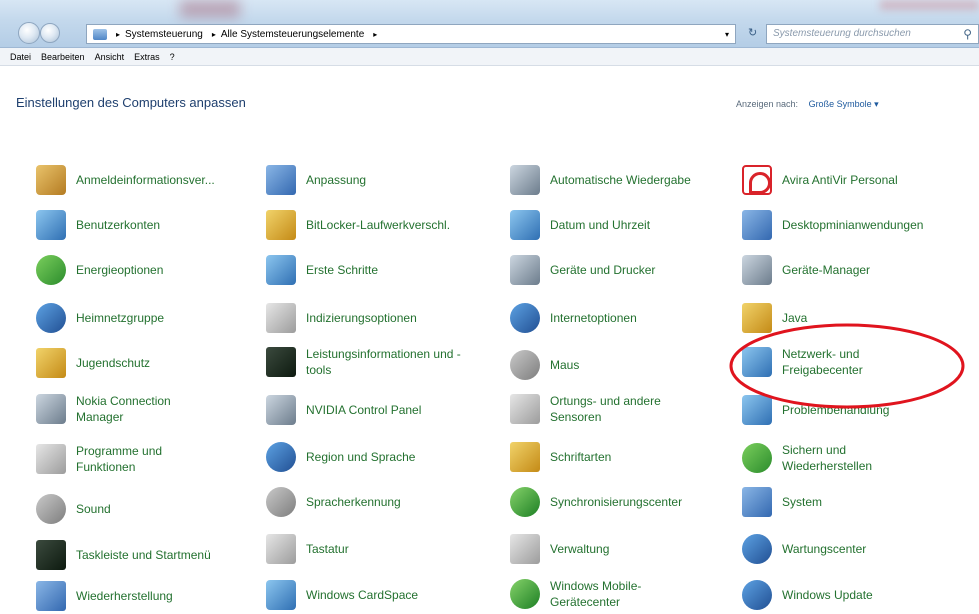  Describe the element at coordinates (131, 102) in the screenshot. I see `page-title: Einstellungen des Computers anpassen` at that location.